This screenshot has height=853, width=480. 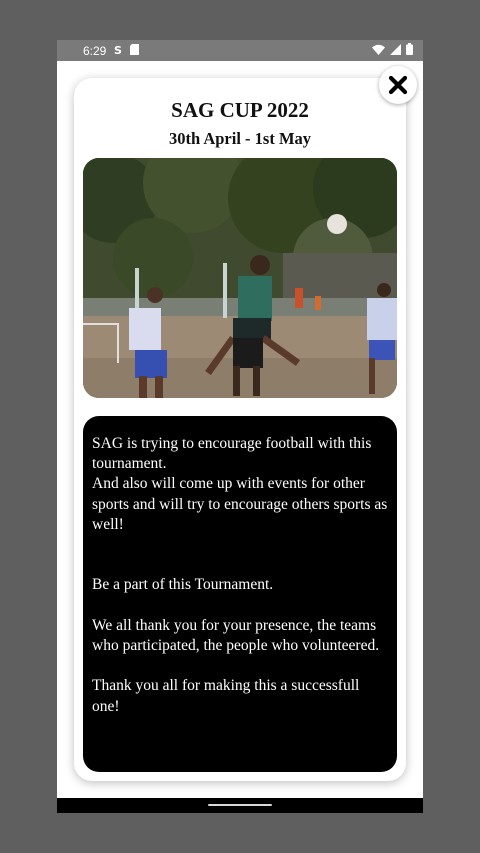 I want to click on close-button, so click(x=398, y=85).